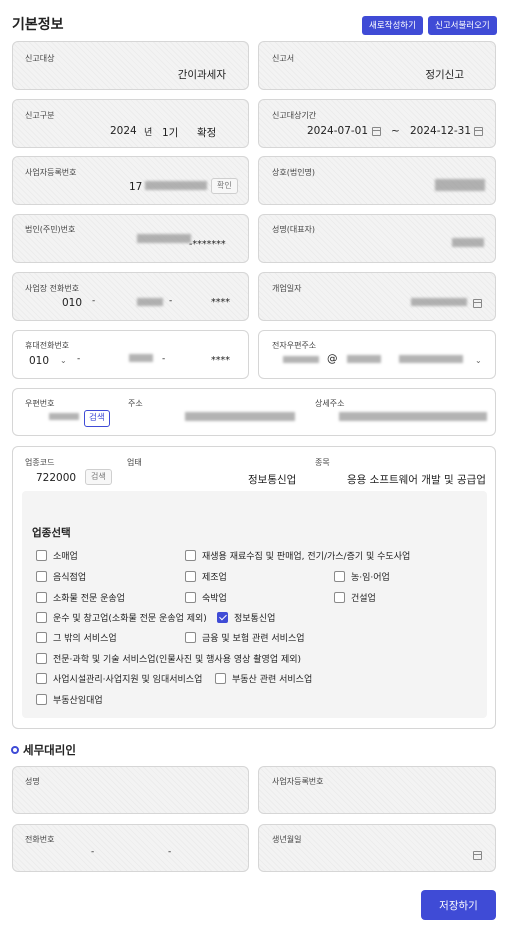 The image size is (513, 926). What do you see at coordinates (38, 25) in the screenshot?
I see `section-title-basic-info: 기본정보` at bounding box center [38, 25].